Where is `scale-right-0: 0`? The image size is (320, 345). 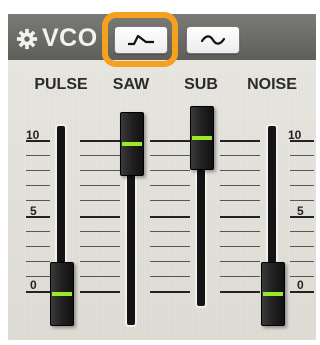
scale-right-0: 0 is located at coordinates (300, 285).